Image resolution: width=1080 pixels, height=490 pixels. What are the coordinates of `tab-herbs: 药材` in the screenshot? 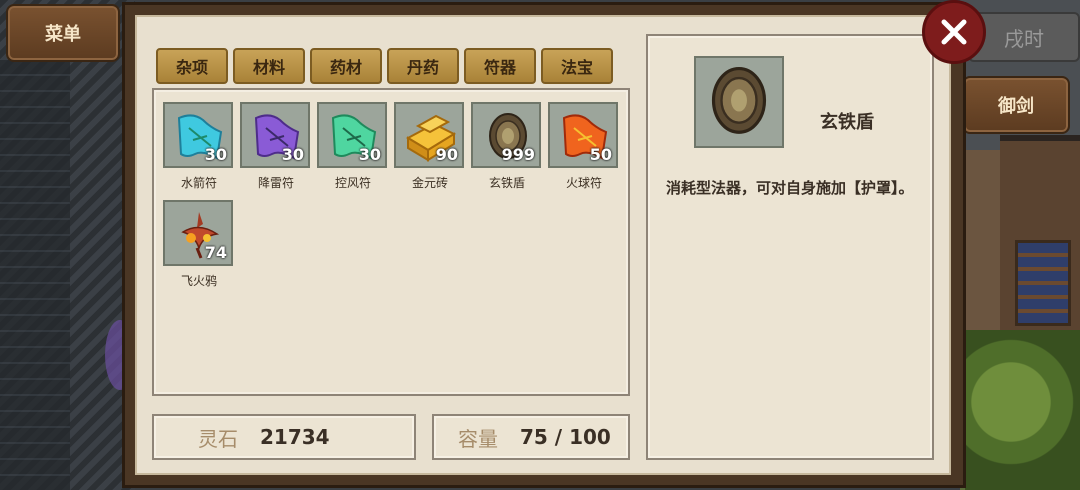 It's located at (346, 66).